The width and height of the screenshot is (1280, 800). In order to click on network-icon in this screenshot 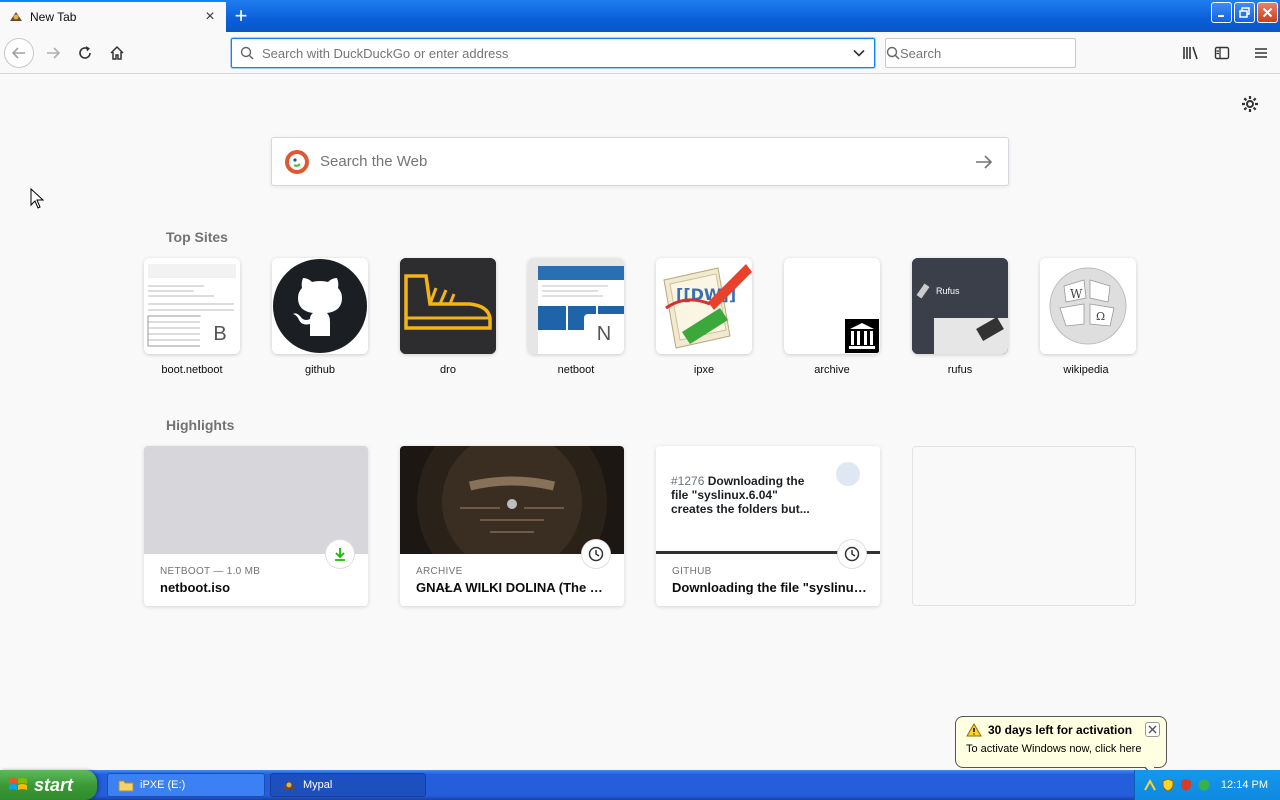, I will do `click(1150, 785)`.